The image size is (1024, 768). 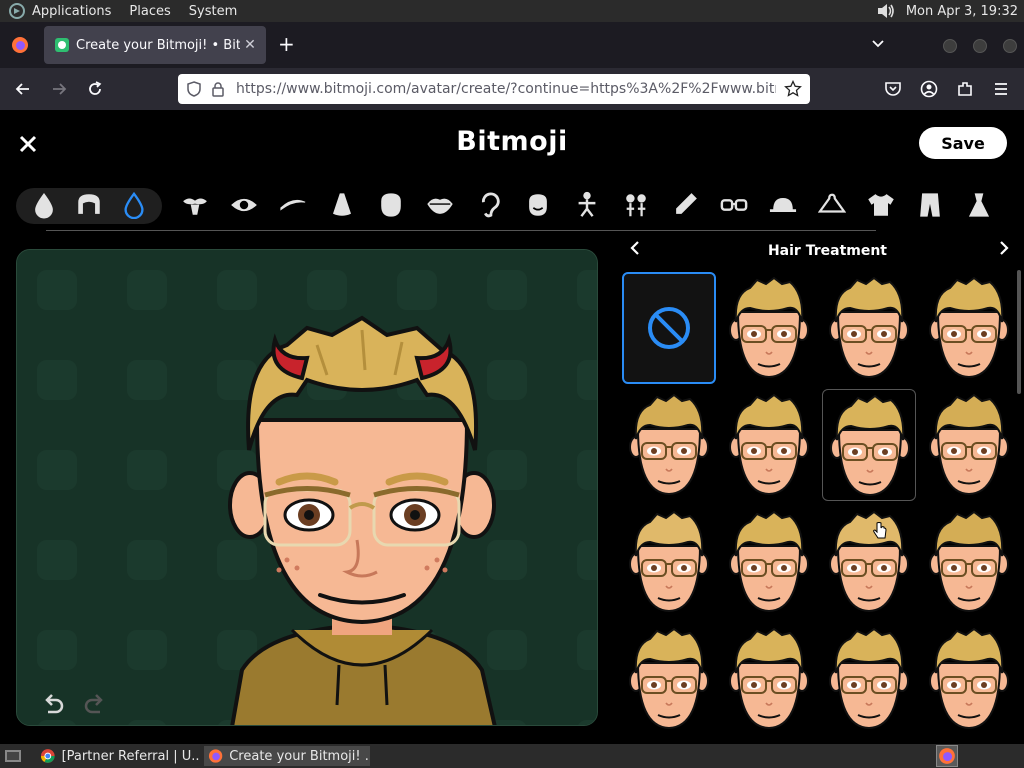 What do you see at coordinates (827, 251) in the screenshot?
I see `panel-title: Hair Treatment` at bounding box center [827, 251].